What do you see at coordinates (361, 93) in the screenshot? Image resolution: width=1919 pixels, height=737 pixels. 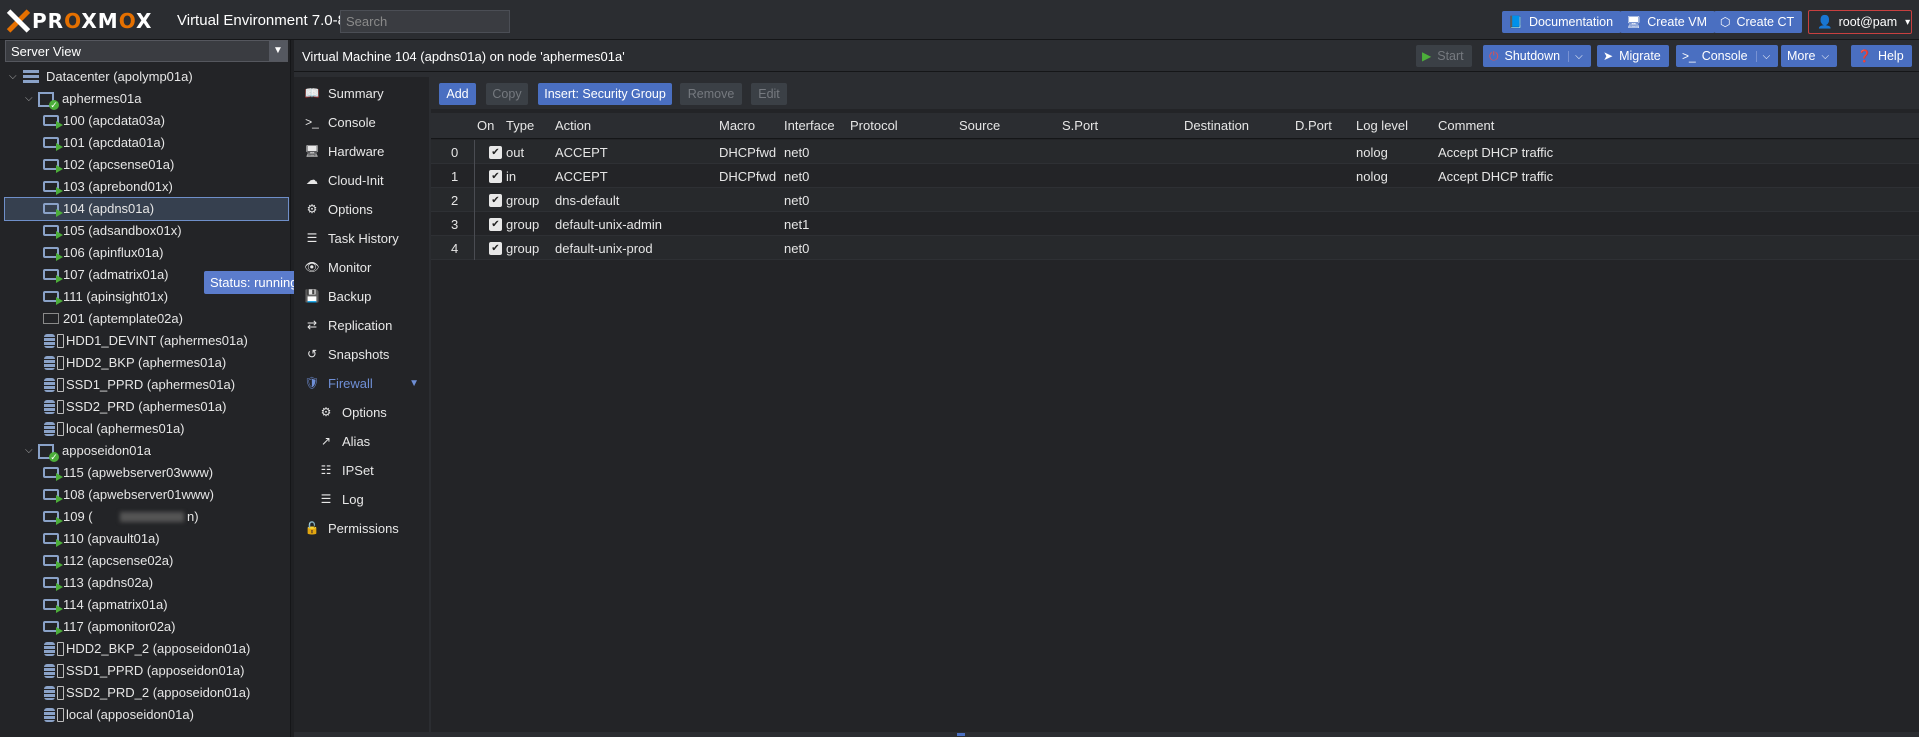 I see `nav-summary: 📖 Summary` at bounding box center [361, 93].